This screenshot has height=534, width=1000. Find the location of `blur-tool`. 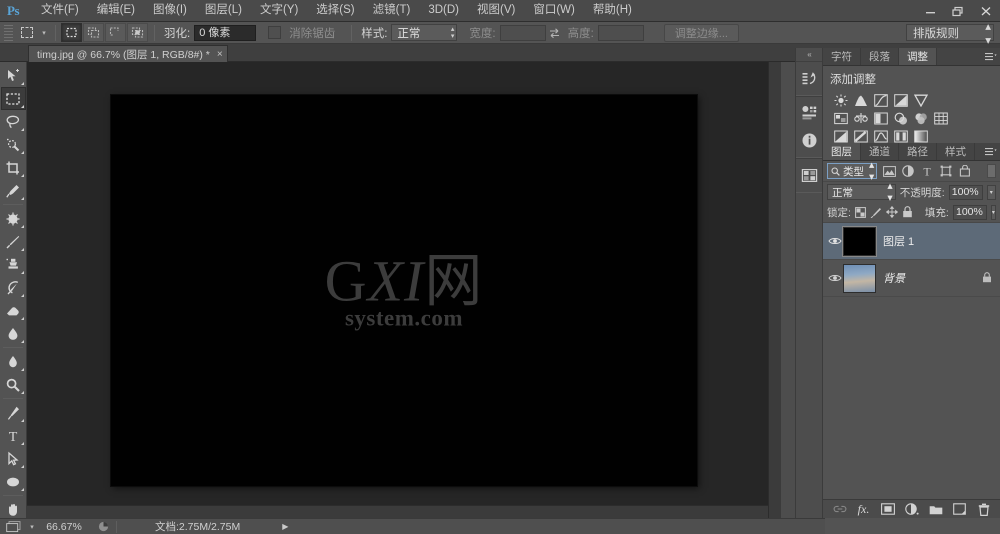

blur-tool is located at coordinates (13, 361).